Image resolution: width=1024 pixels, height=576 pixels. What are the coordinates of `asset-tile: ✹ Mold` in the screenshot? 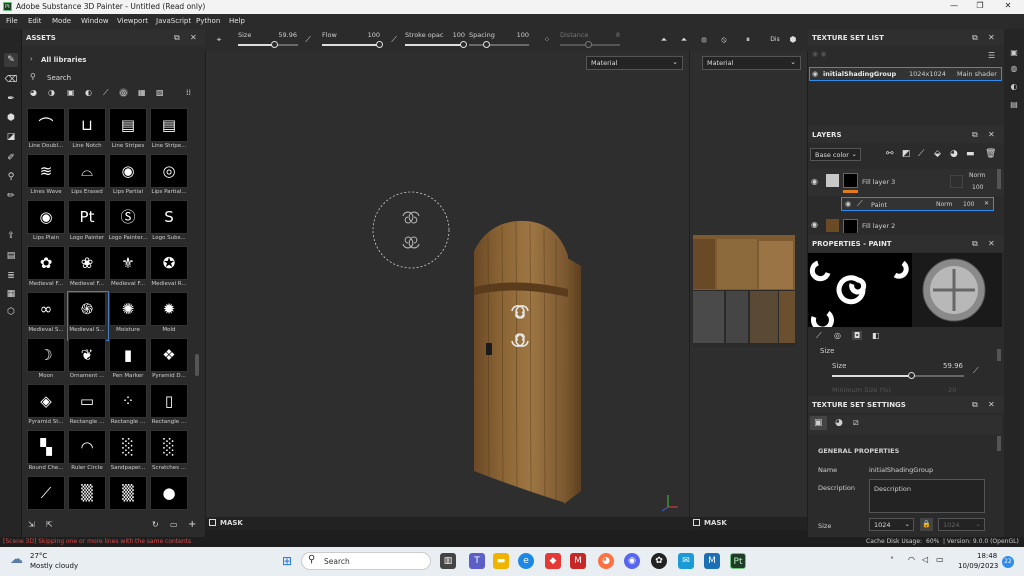 It's located at (170, 316).